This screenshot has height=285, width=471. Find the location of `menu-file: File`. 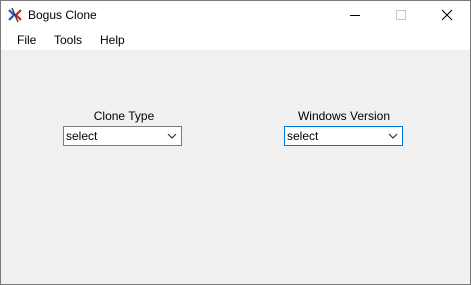

menu-file: File is located at coordinates (26, 40).